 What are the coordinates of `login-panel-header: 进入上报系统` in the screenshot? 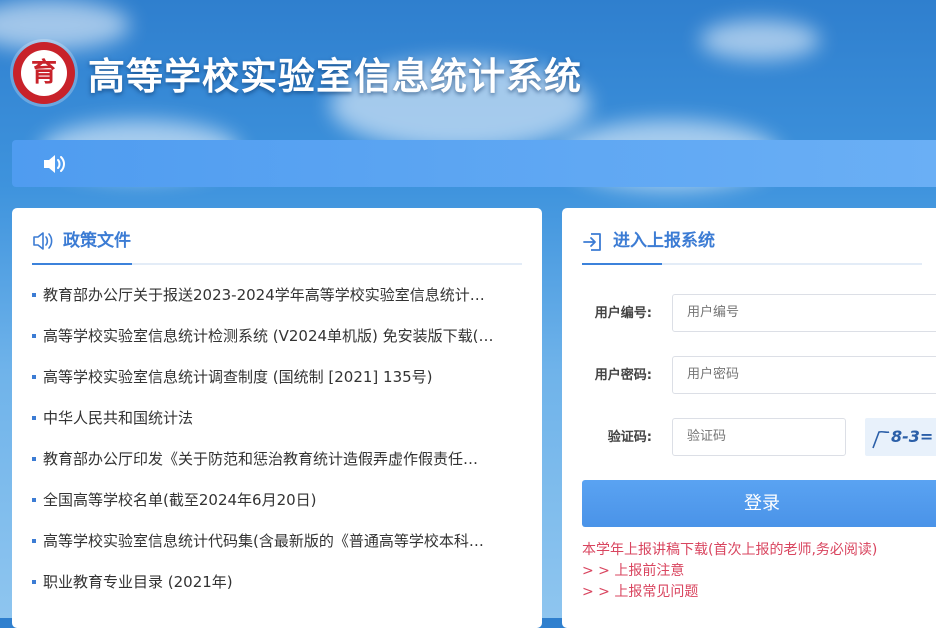 It's located at (752, 247).